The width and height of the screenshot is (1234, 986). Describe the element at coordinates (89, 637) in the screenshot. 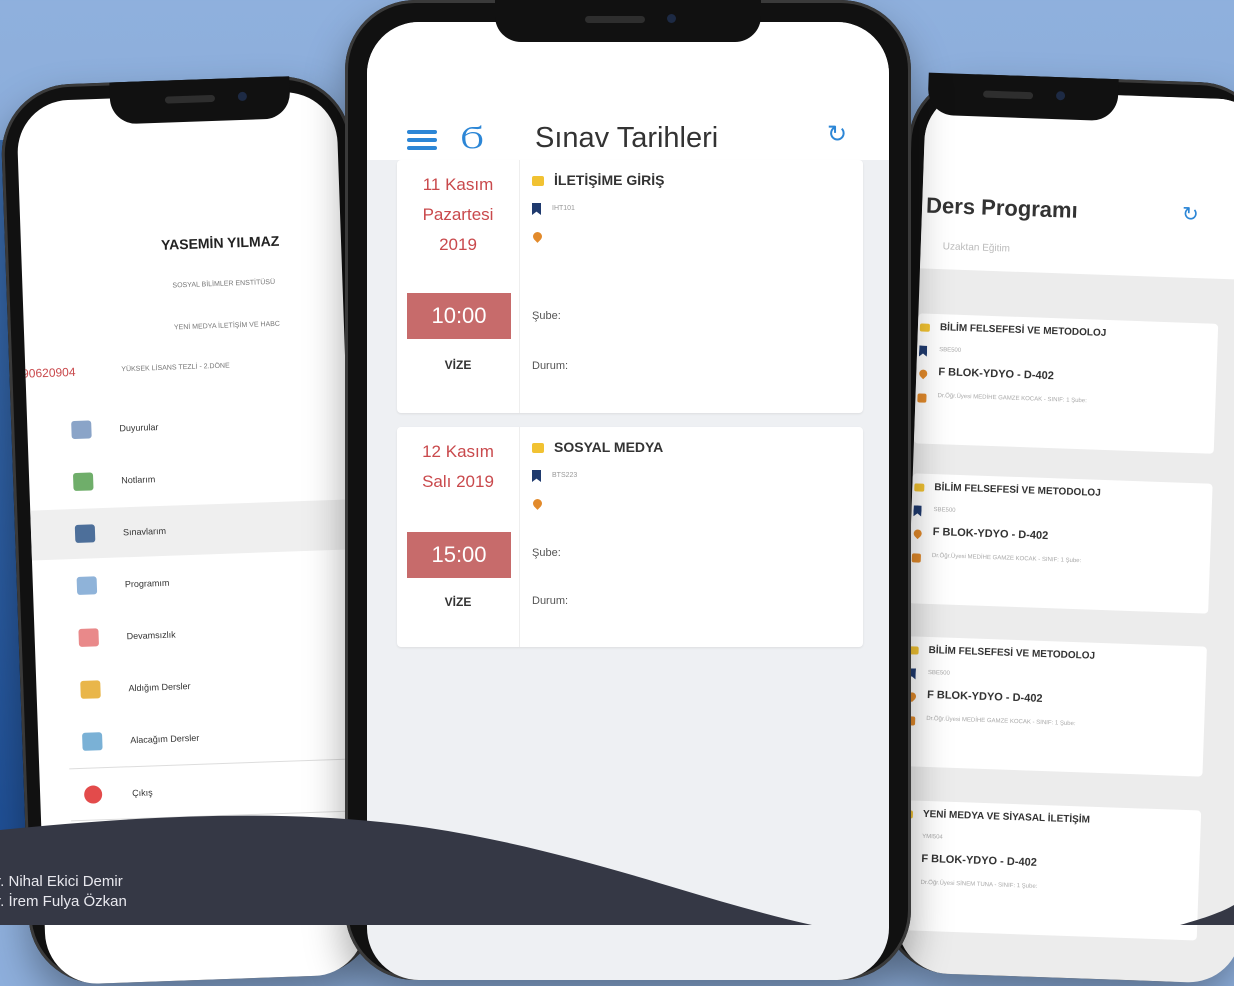

I see `absence-icon` at that location.